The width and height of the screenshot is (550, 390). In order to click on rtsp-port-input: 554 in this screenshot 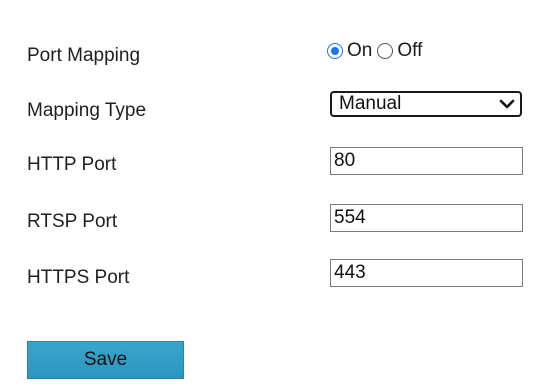, I will do `click(426, 218)`.